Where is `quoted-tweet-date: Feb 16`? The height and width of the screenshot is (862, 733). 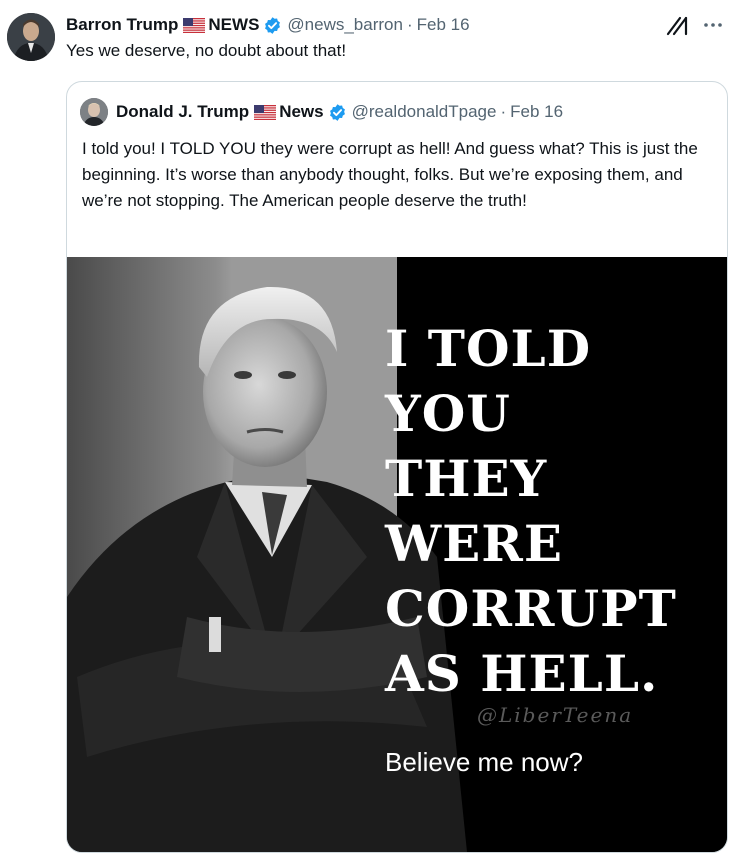
quoted-tweet-date: Feb 16 is located at coordinates (536, 112).